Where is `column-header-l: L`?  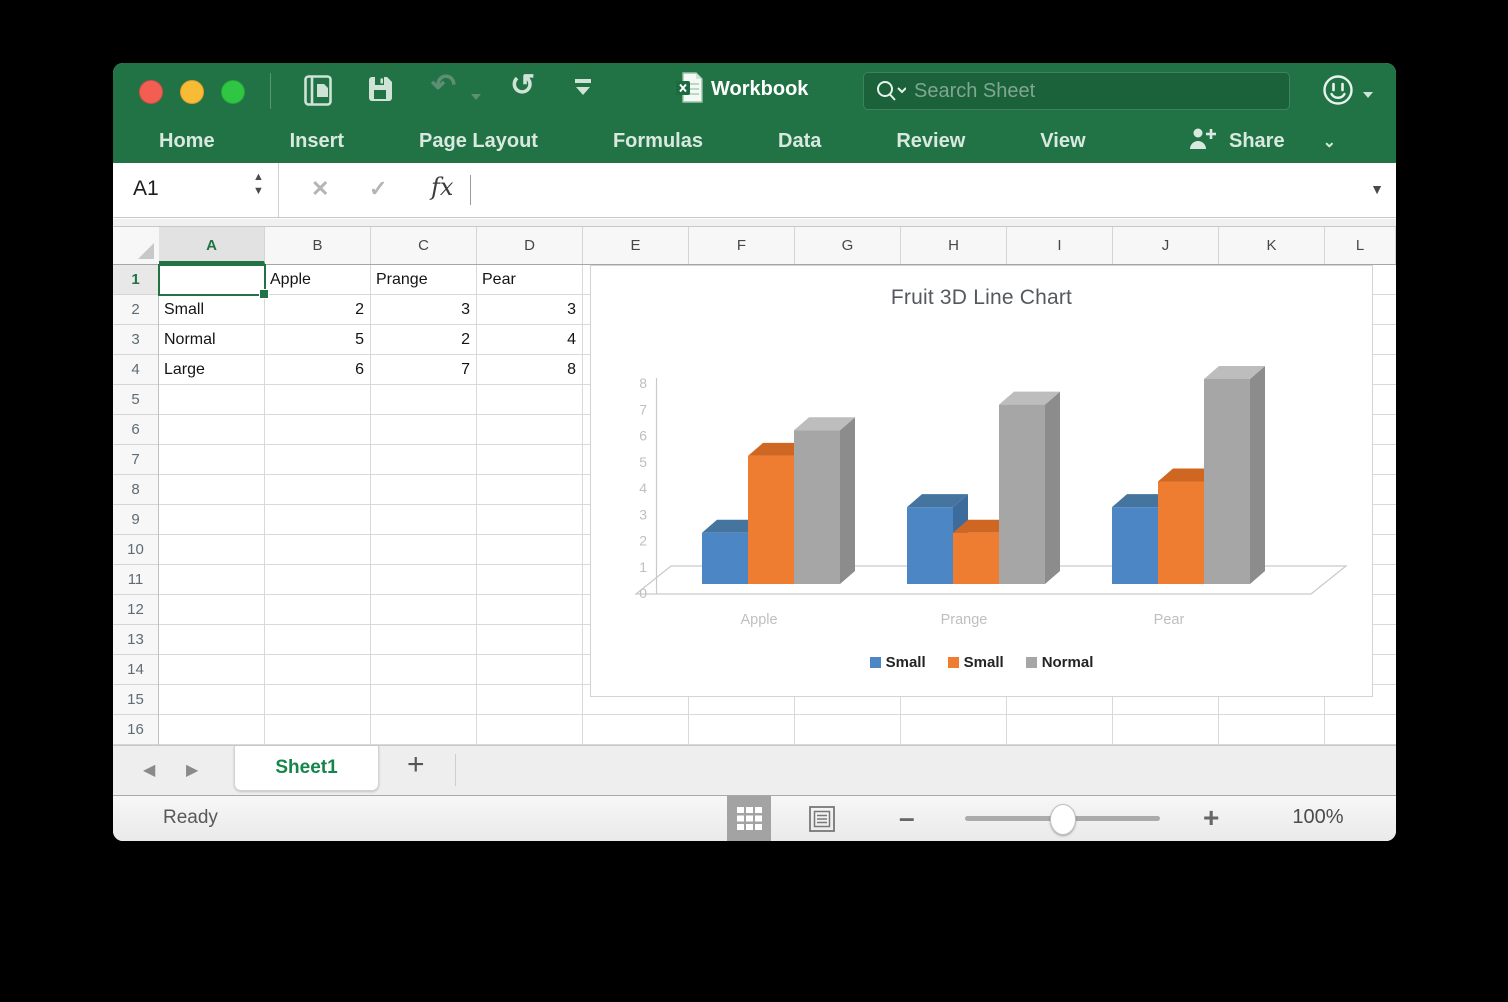
column-header-l: L is located at coordinates (1360, 245).